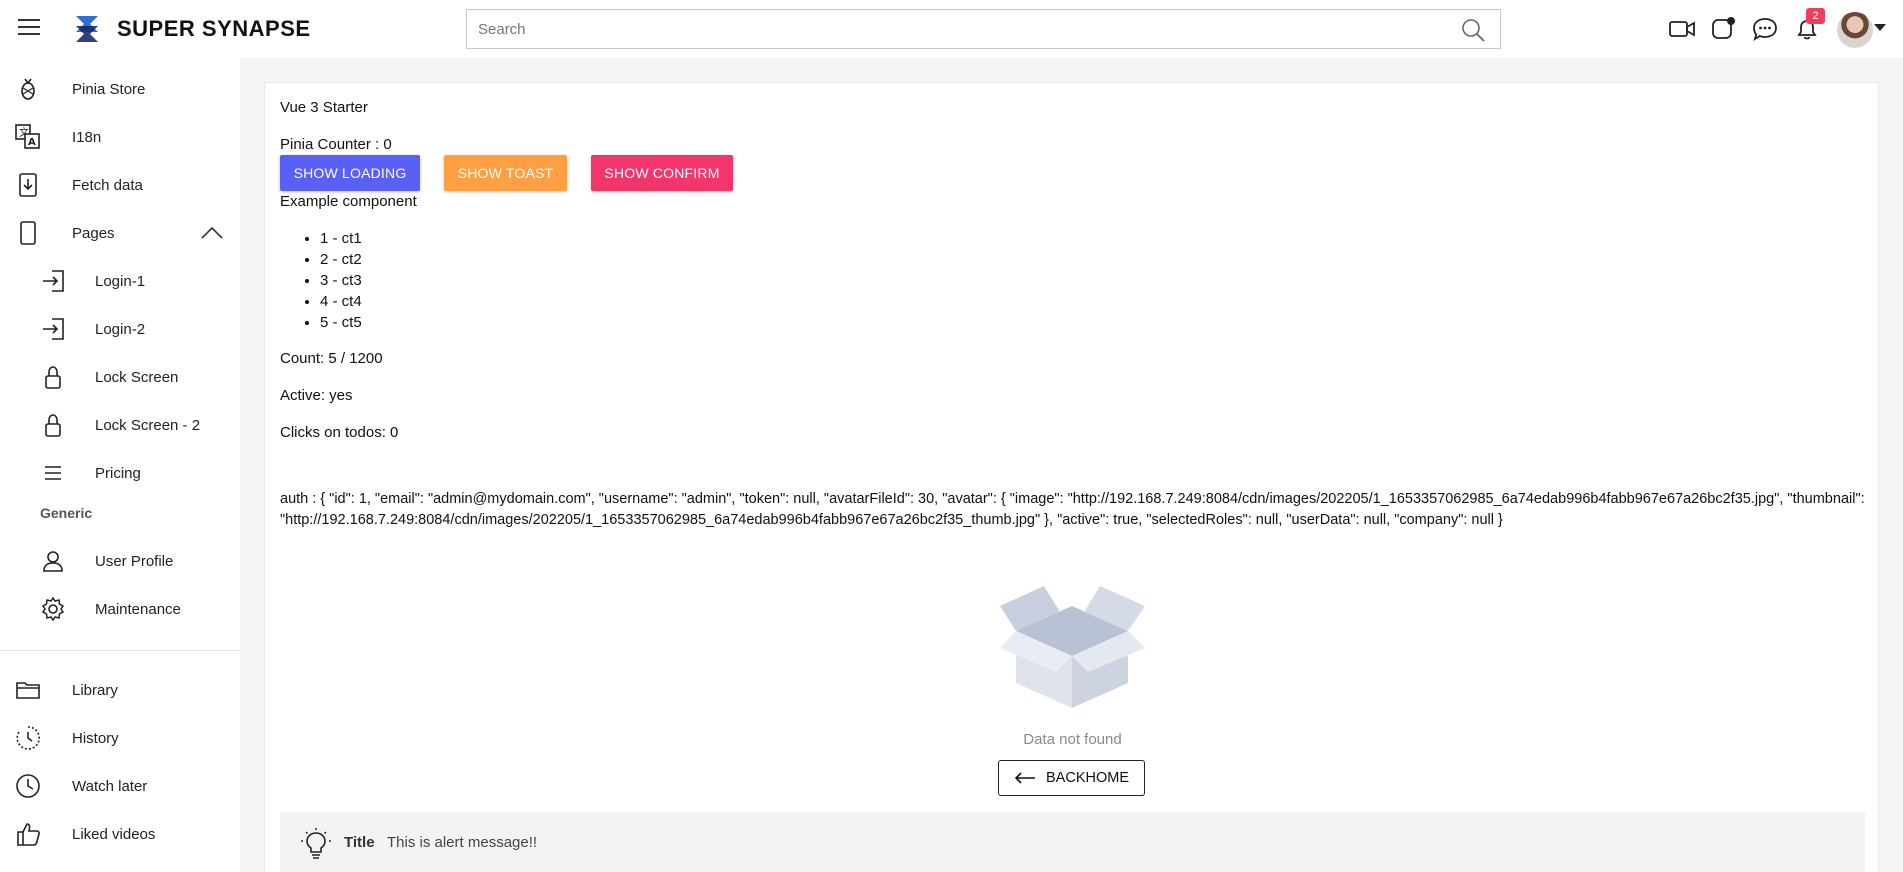 This screenshot has height=872, width=1903. I want to click on sidebar-item-pricing: Pricing, so click(120, 473).